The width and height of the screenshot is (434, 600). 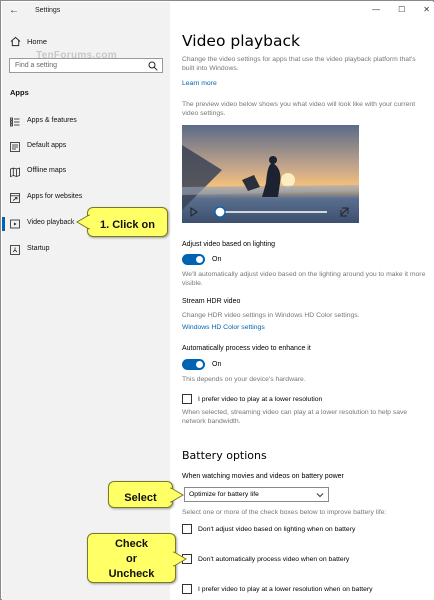 I want to click on sidebar-item-startup: Startup, so click(x=86, y=250).